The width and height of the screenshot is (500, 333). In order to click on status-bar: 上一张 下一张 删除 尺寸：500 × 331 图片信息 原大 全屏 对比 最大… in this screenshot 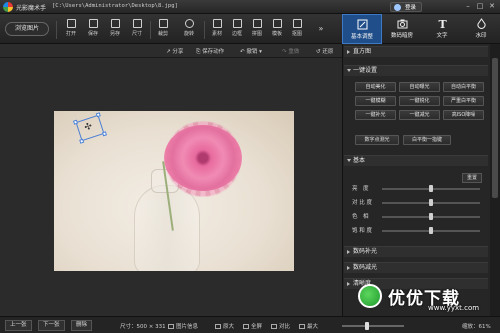, I will do `click(250, 324)`.